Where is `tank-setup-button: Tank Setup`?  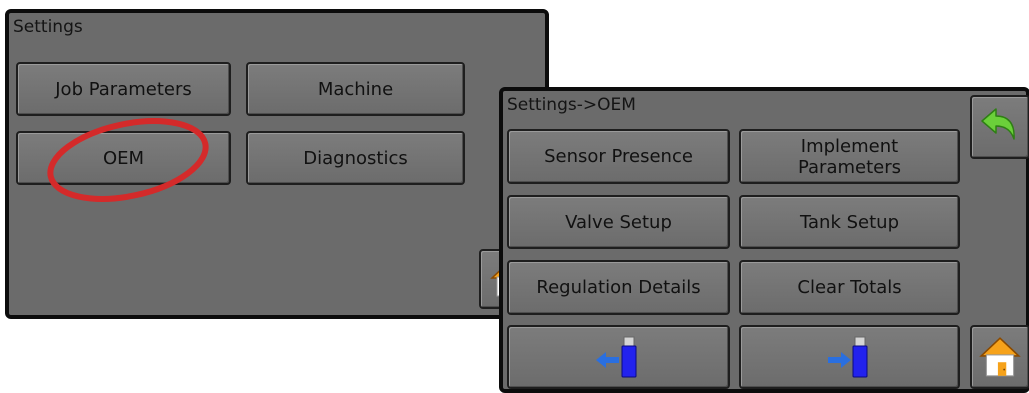 tank-setup-button: Tank Setup is located at coordinates (849, 222).